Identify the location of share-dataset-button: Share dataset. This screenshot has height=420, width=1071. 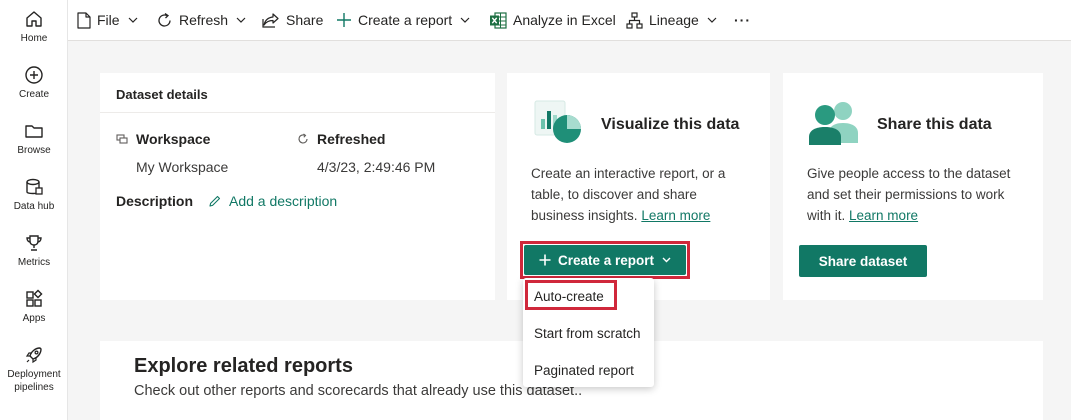
(863, 261).